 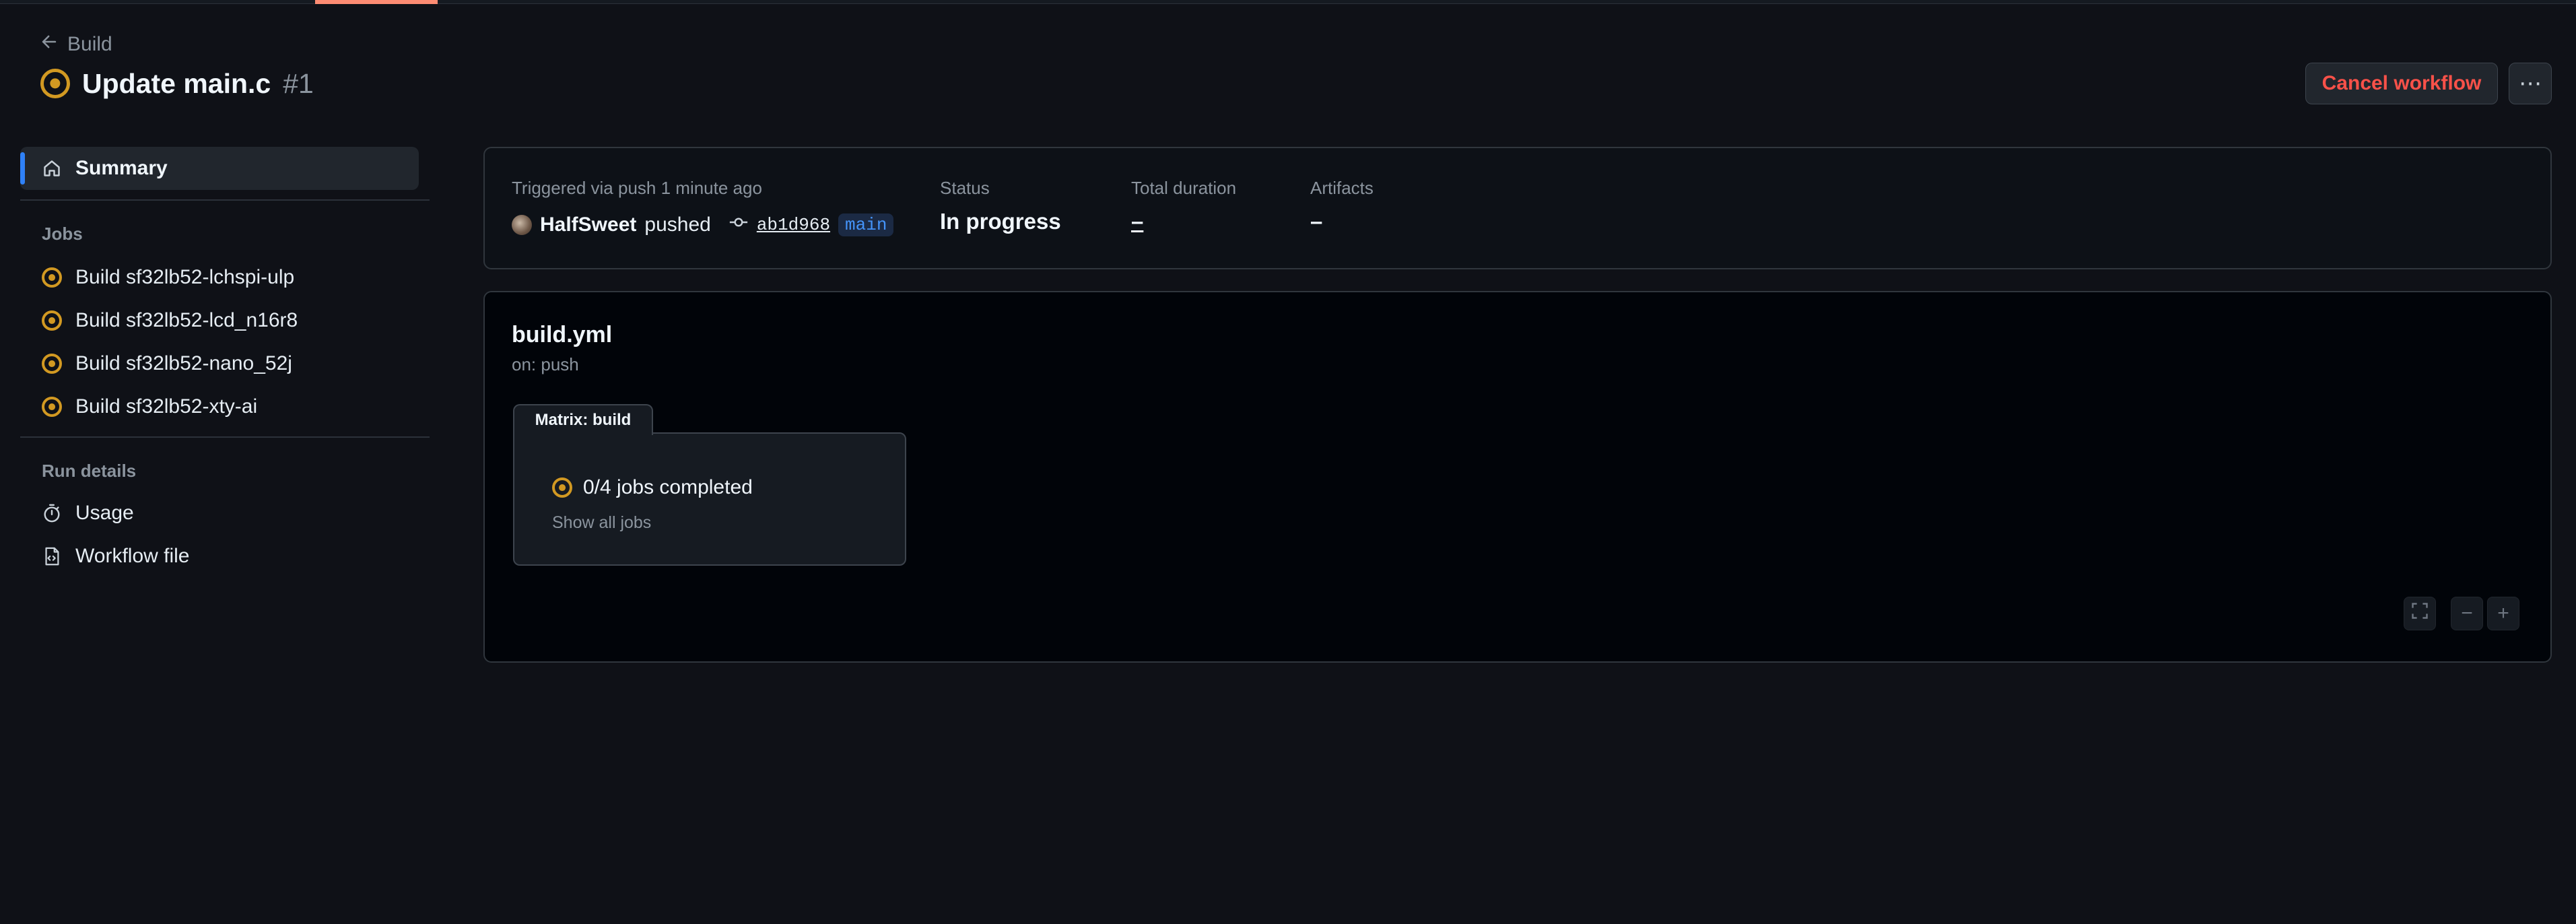 What do you see at coordinates (866, 224) in the screenshot?
I see `branch-label: main` at bounding box center [866, 224].